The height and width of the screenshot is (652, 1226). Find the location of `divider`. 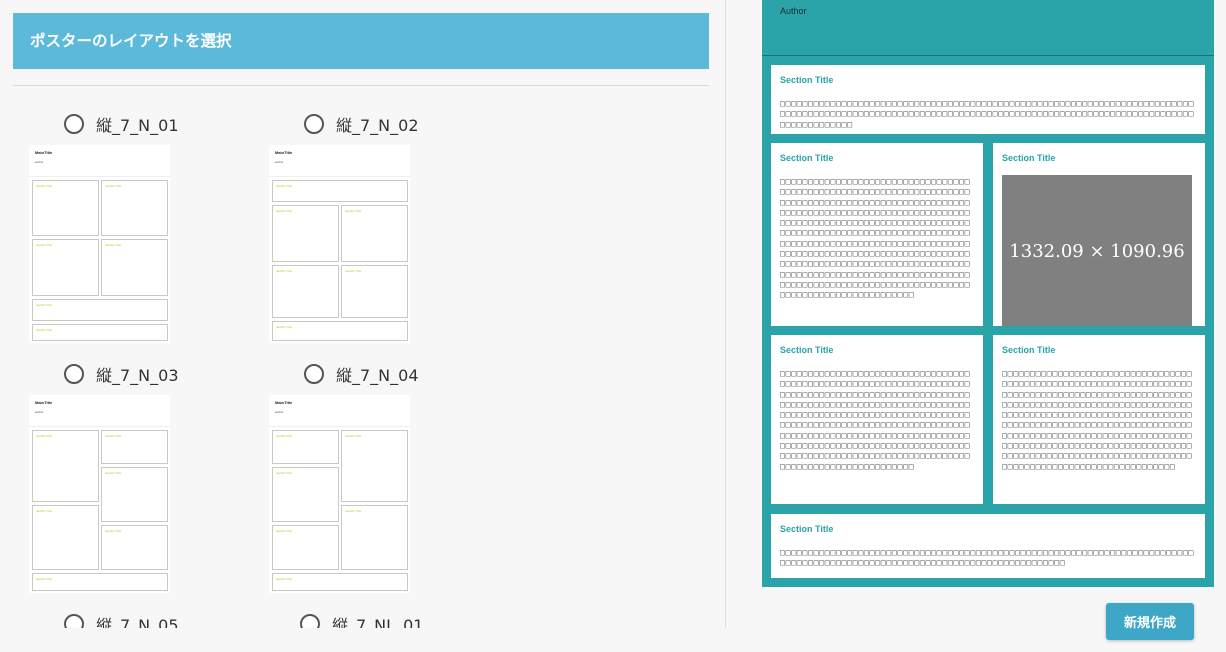

divider is located at coordinates (361, 85).